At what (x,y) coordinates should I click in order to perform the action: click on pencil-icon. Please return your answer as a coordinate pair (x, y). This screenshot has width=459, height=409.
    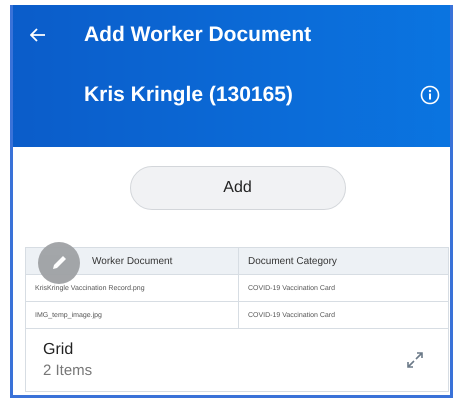
    Looking at the image, I should click on (59, 263).